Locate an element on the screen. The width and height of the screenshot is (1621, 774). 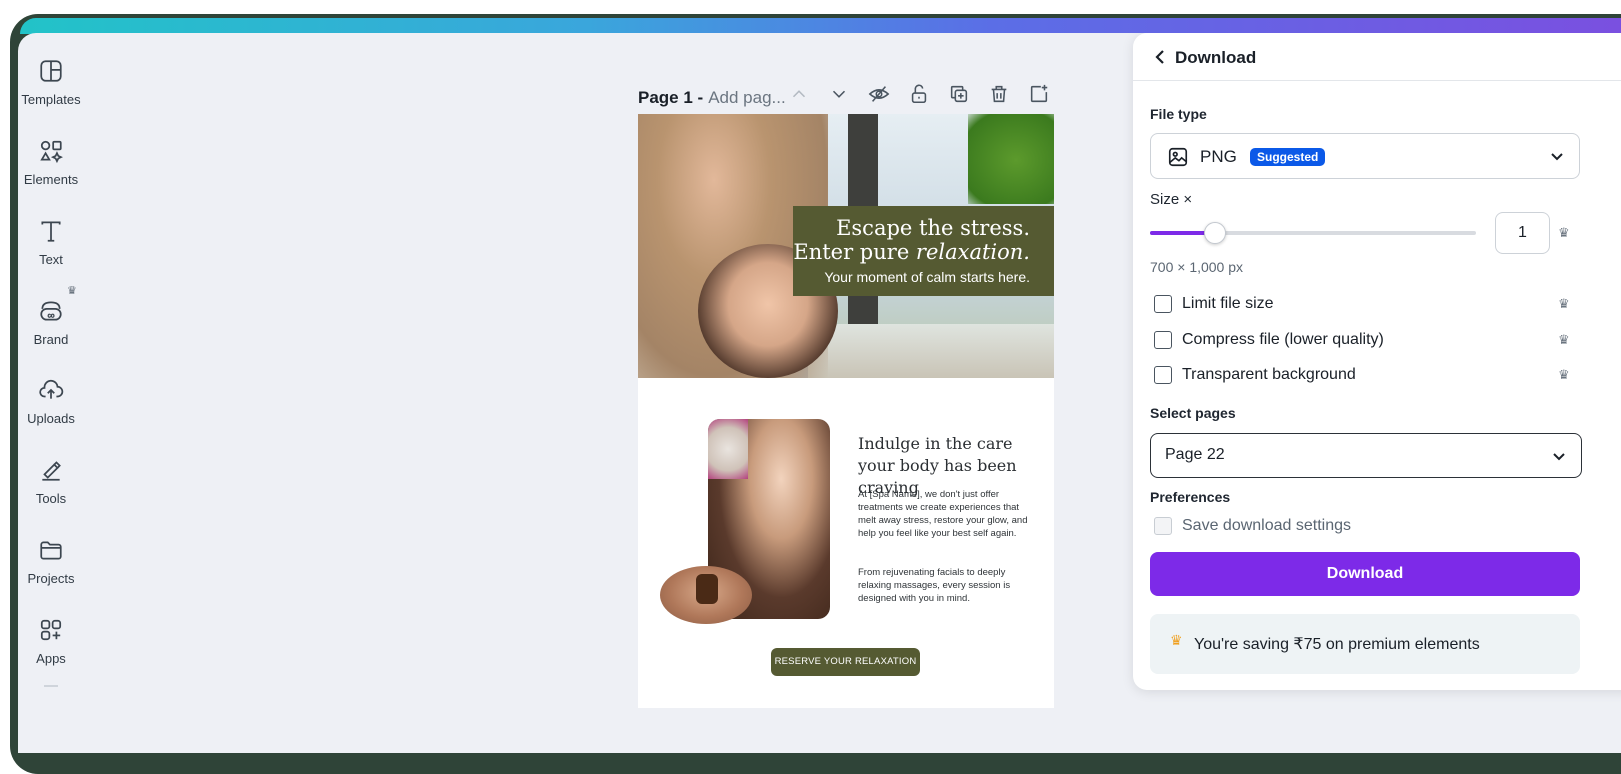
output-dimensions: 700 × 1,000 px is located at coordinates (1197, 267).